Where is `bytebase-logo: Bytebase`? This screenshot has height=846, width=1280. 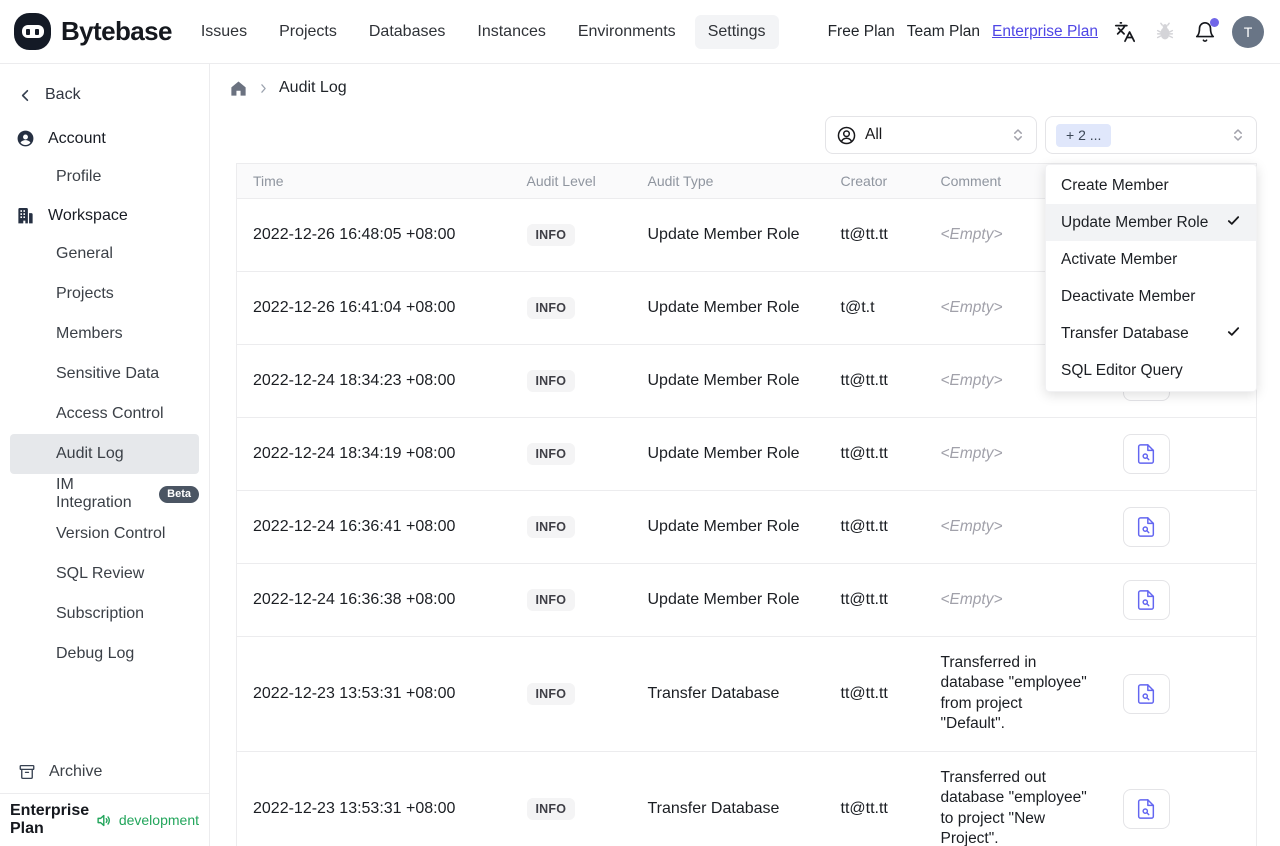 bytebase-logo: Bytebase is located at coordinates (93, 31).